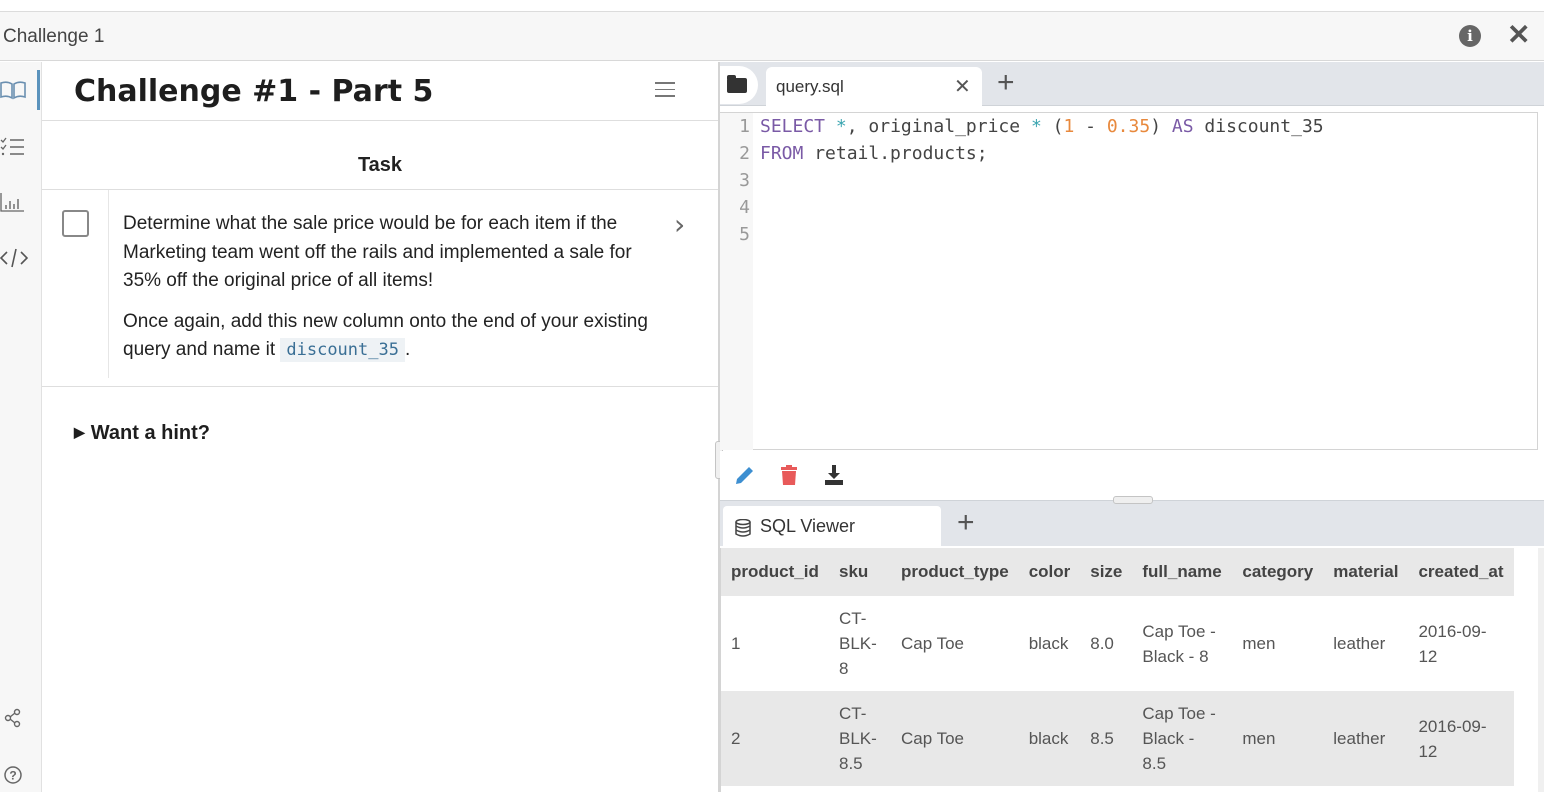 Image resolution: width=1544 pixels, height=794 pixels. What do you see at coordinates (1366, 572) in the screenshot?
I see `column-header: material` at bounding box center [1366, 572].